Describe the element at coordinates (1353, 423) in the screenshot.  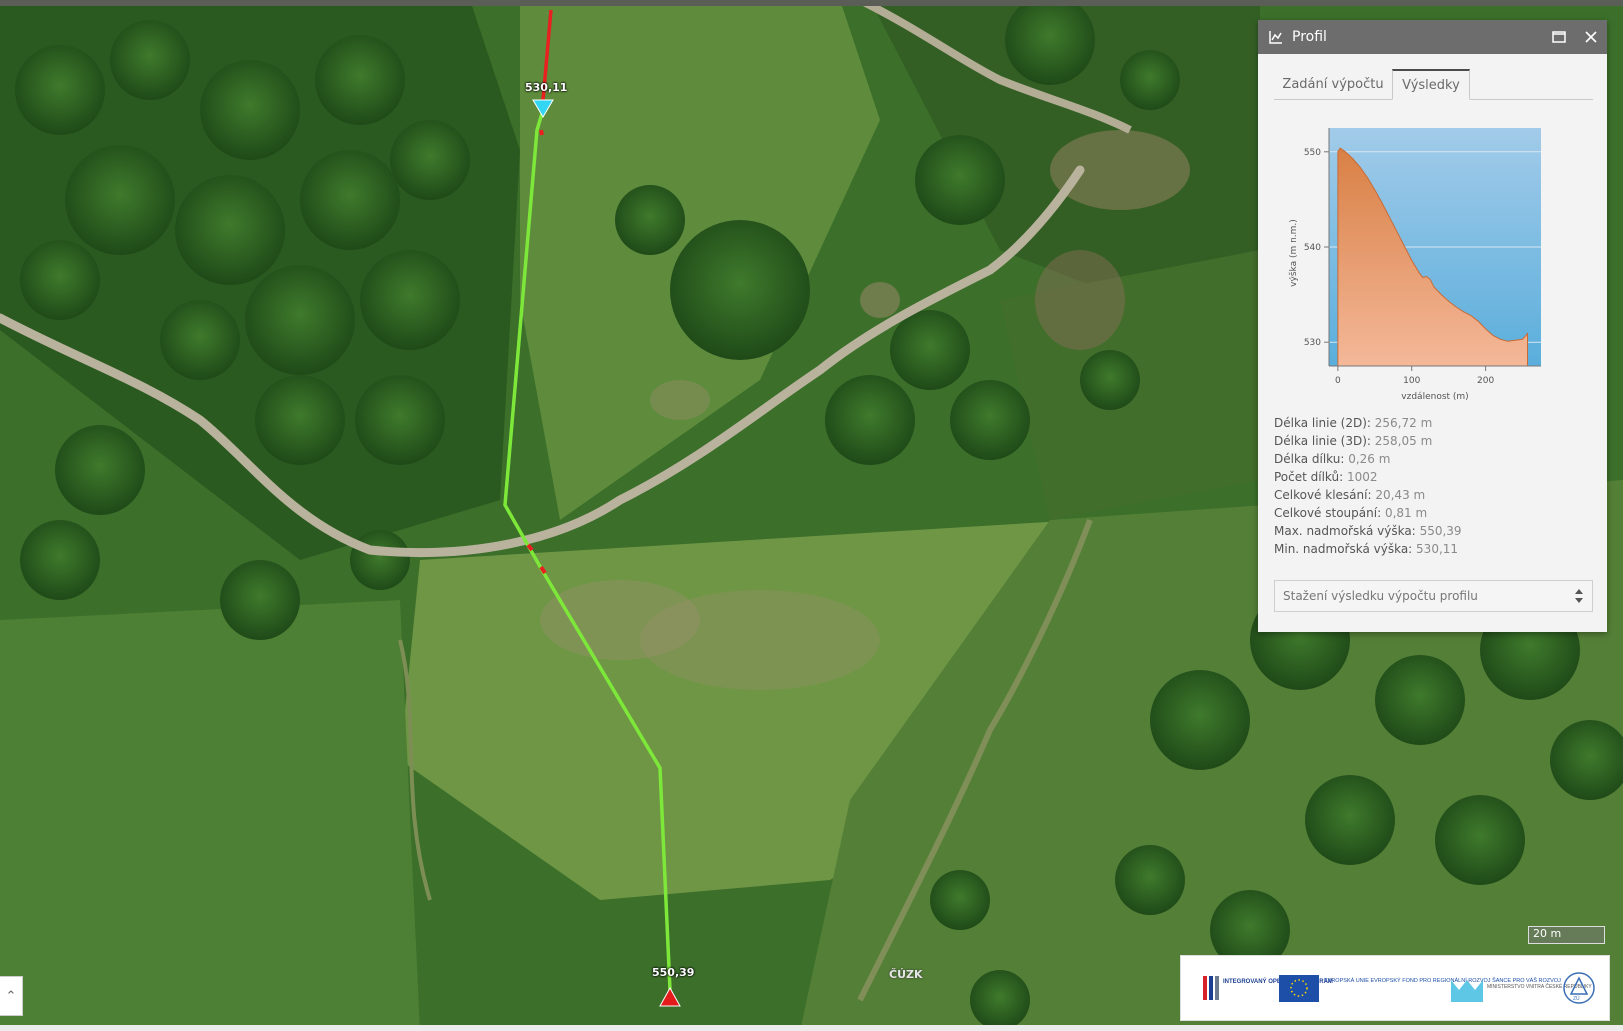
I see `stat-line-length-2d: Délka linie (2D): 256,72 m` at that location.